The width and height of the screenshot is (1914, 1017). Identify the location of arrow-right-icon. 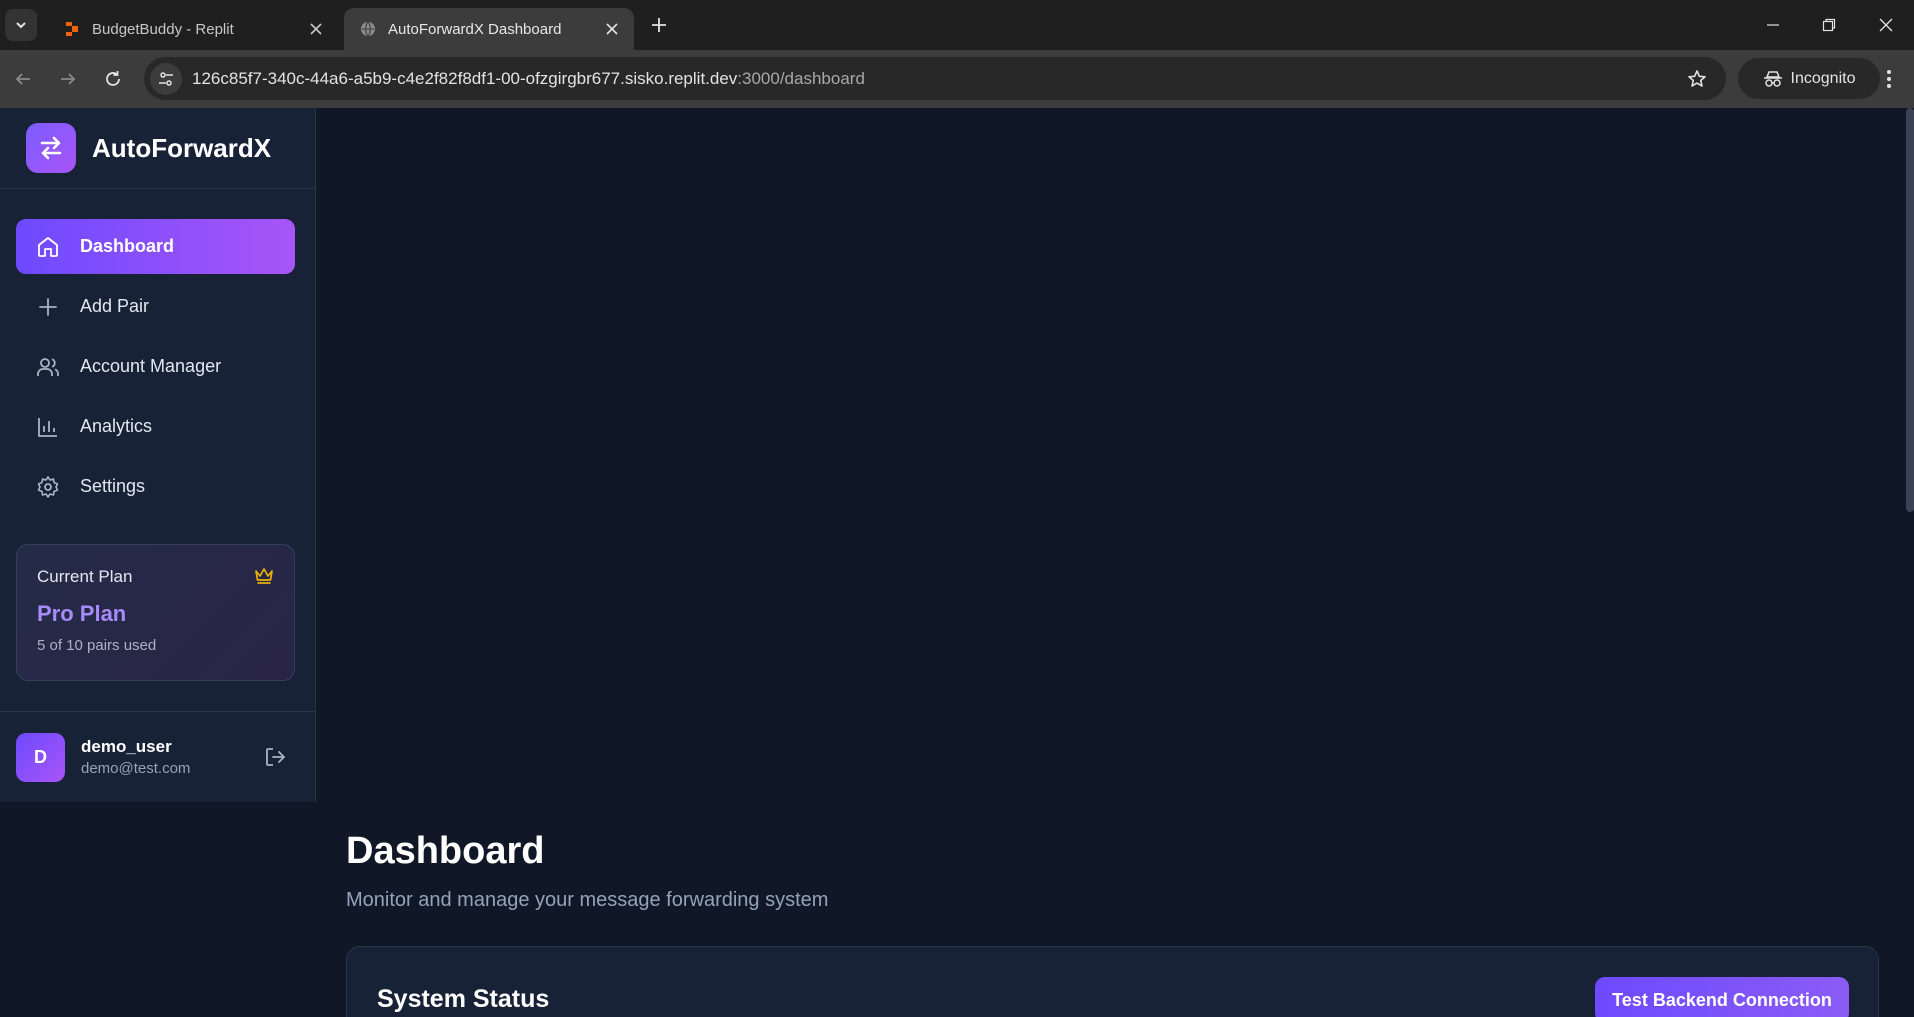
(68, 79).